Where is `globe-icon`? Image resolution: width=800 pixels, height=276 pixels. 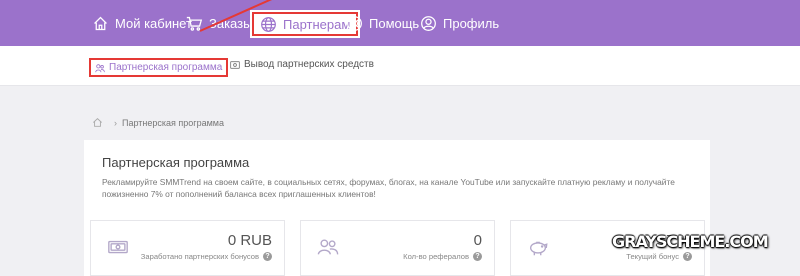 globe-icon is located at coordinates (268, 24).